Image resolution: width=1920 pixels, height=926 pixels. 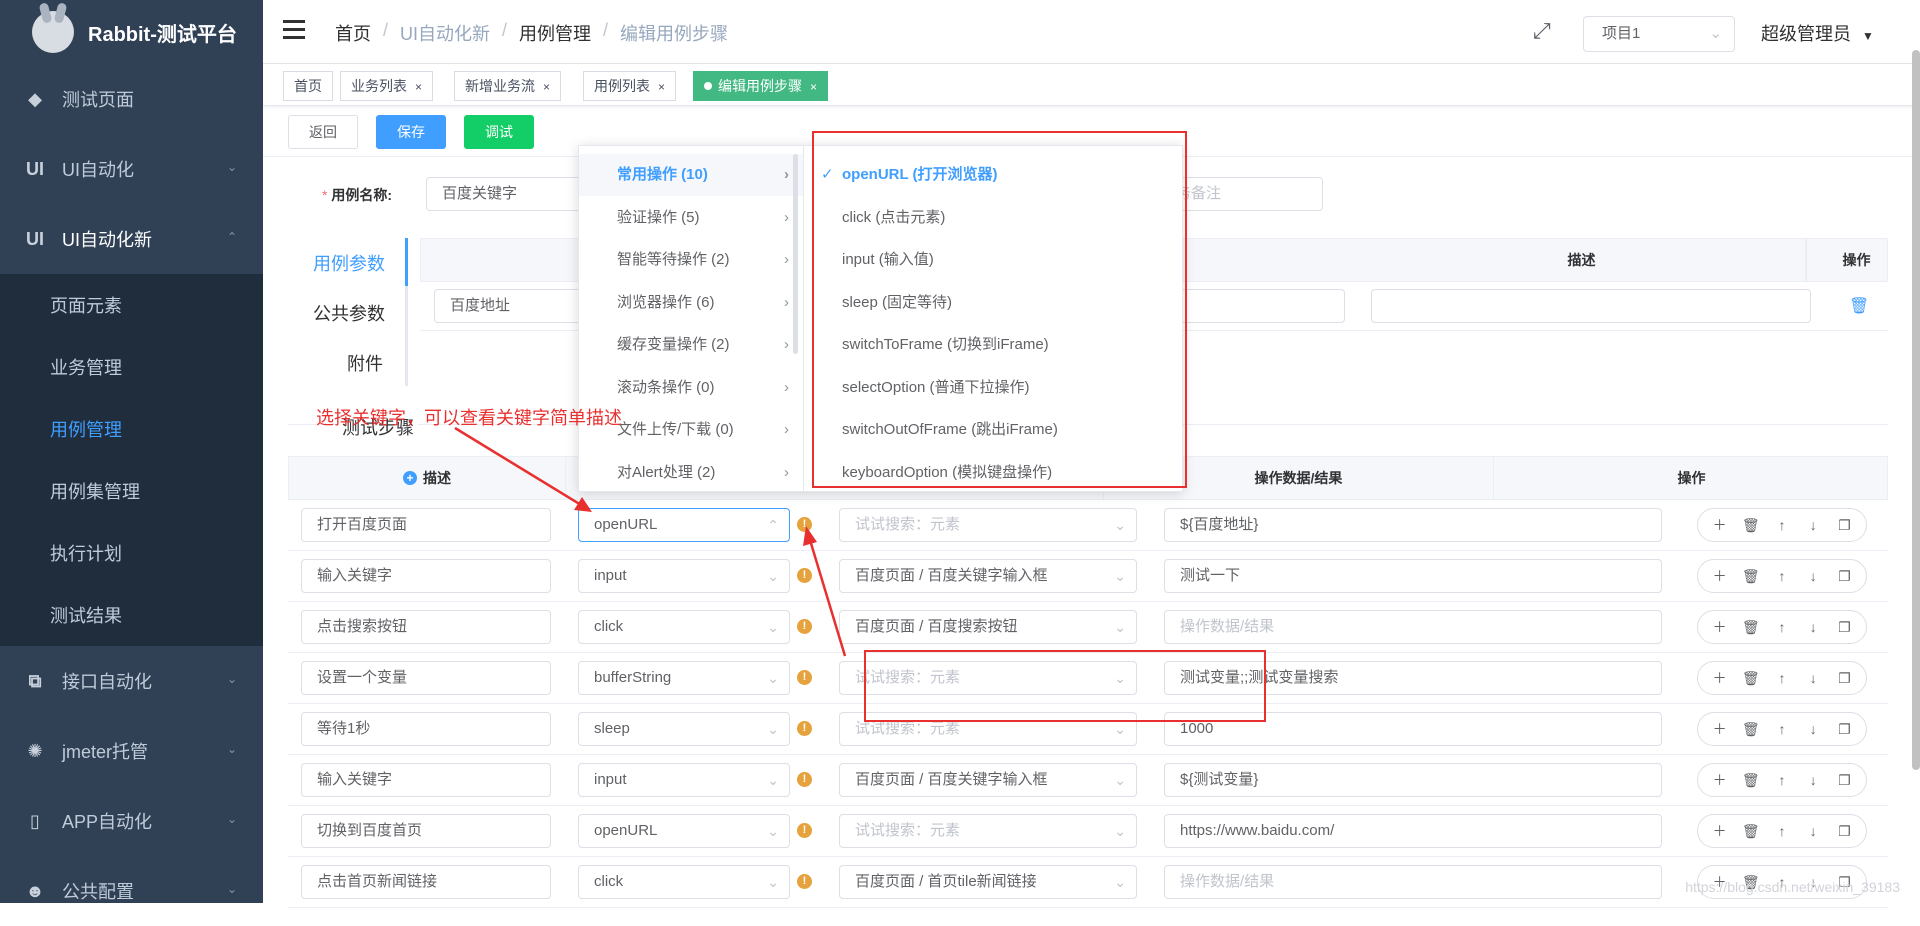 What do you see at coordinates (1916, 410) in the screenshot?
I see `page-scrollbar` at bounding box center [1916, 410].